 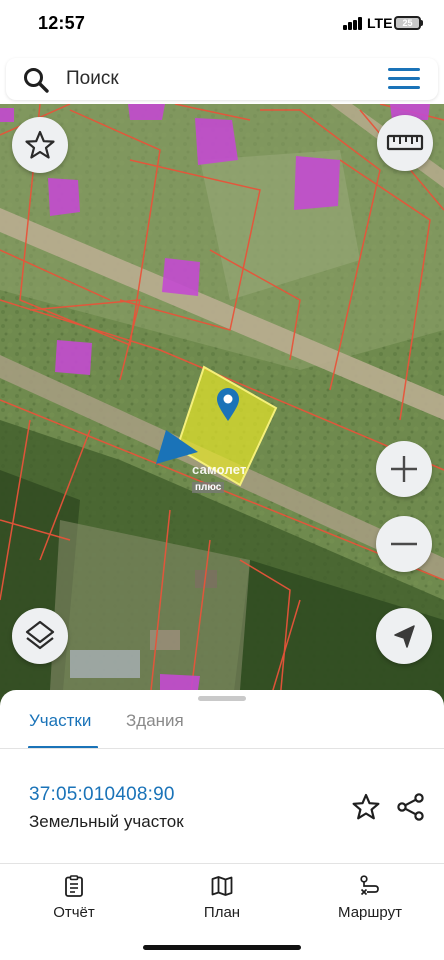 I want to click on status-bar: 12:57 LTE 25, so click(x=222, y=25).